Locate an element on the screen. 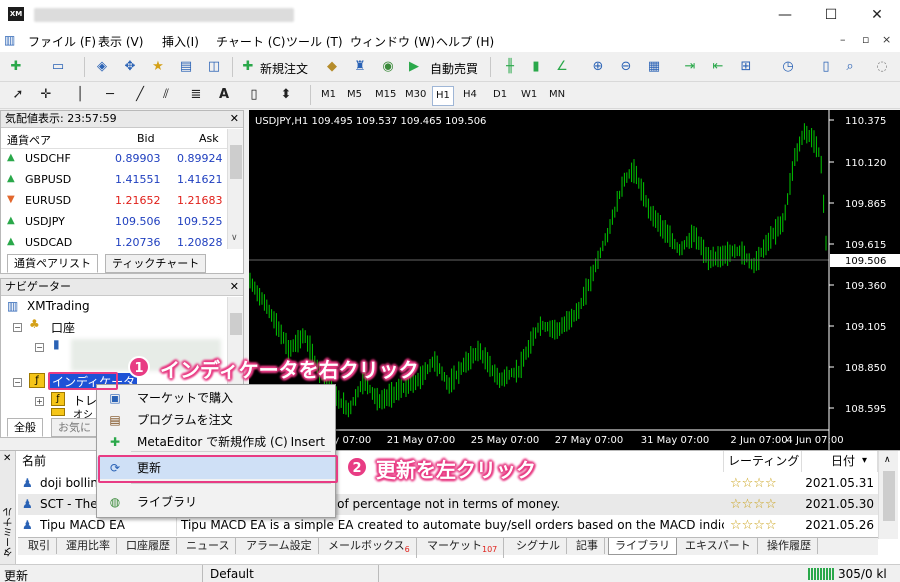 Image resolution: width=900 pixels, height=582 pixels. terminal-icon: ▤ is located at coordinates (186, 67).